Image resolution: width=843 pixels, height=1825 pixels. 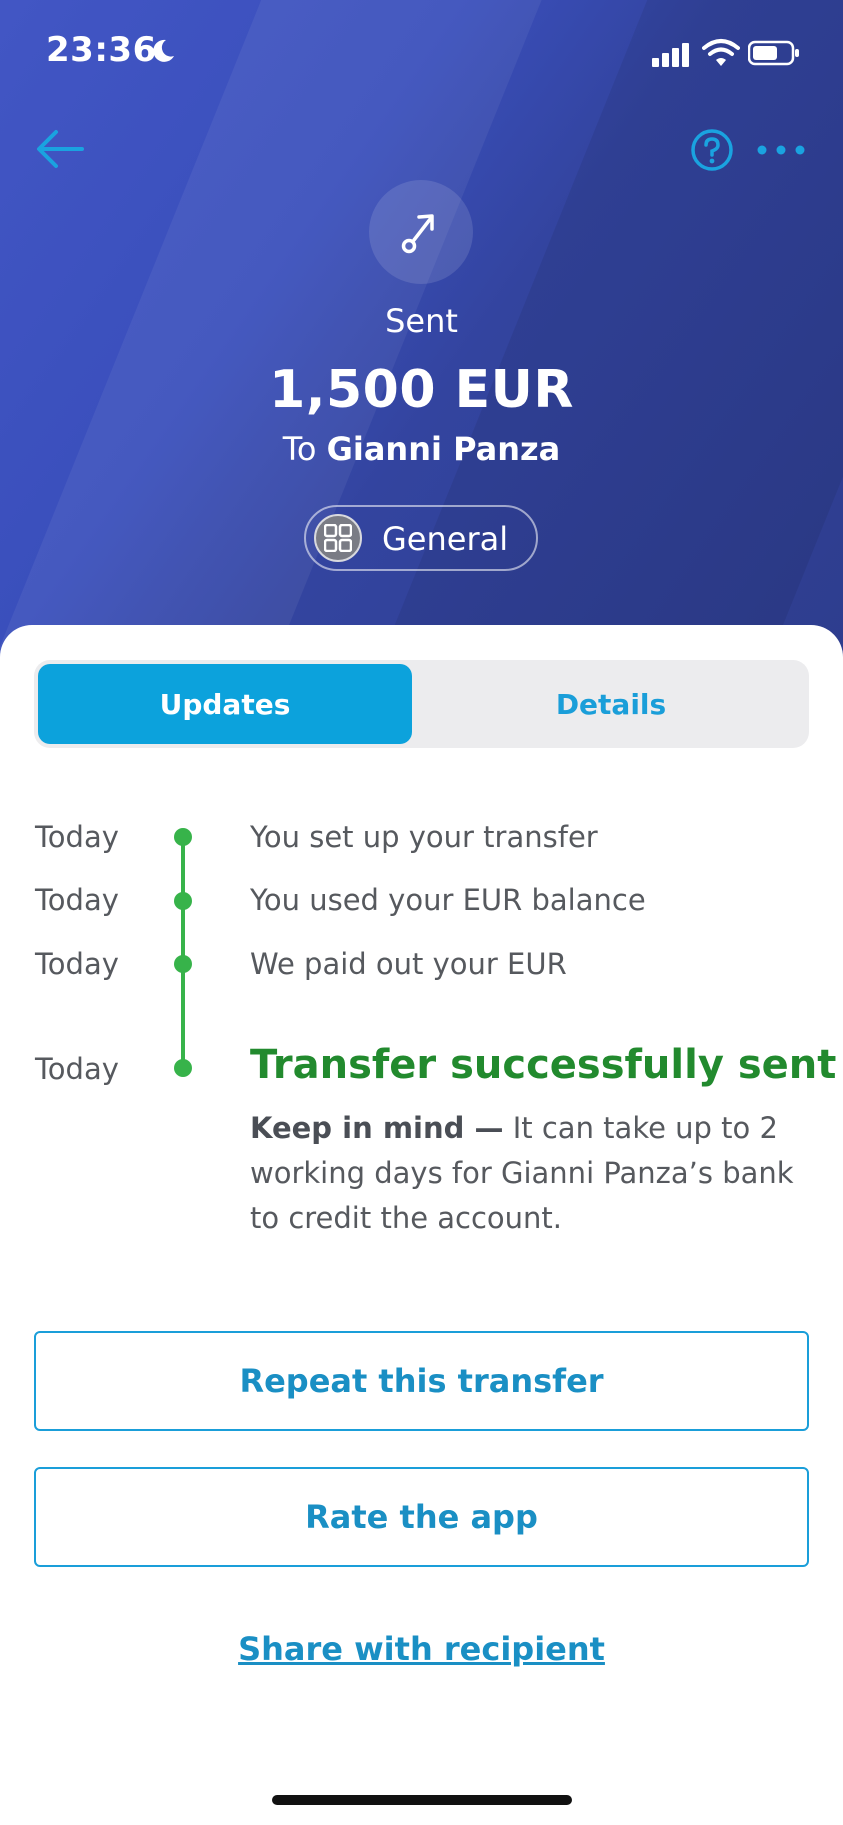 I want to click on tab-details: Details, so click(x=611, y=704).